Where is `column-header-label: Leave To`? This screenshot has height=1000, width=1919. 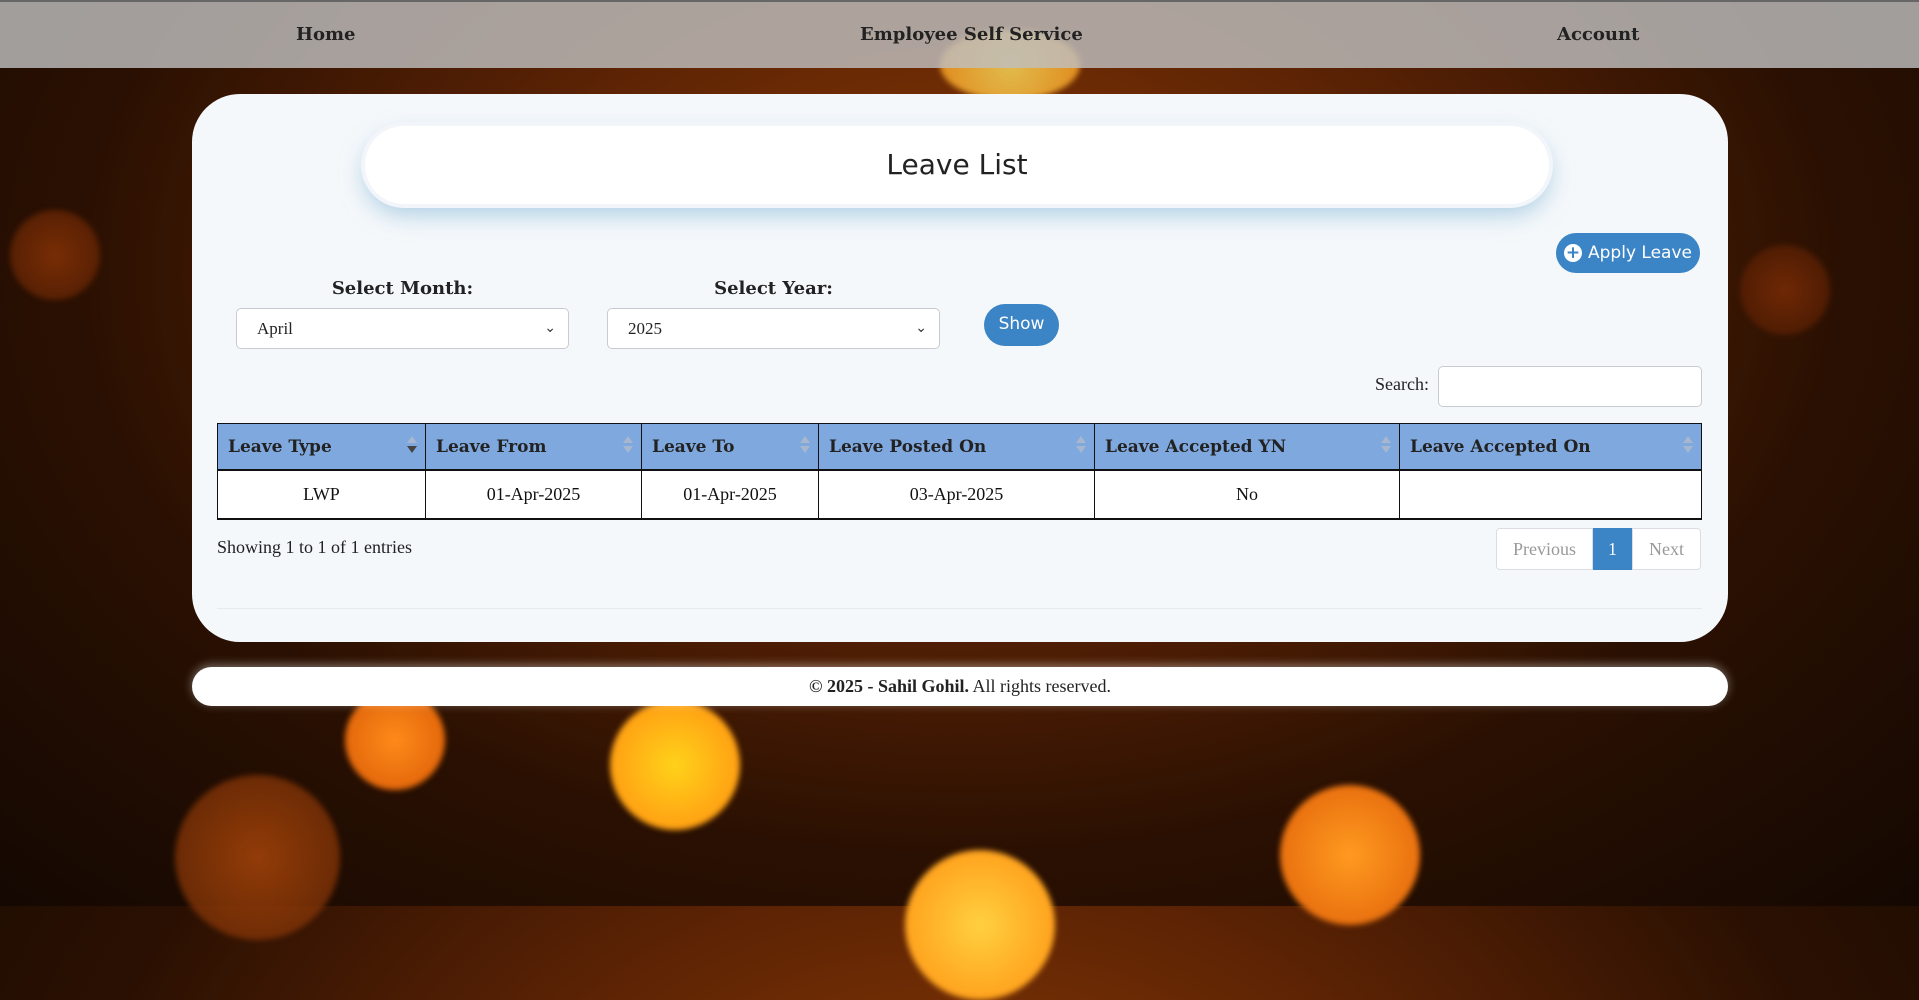
column-header-label: Leave To is located at coordinates (693, 446).